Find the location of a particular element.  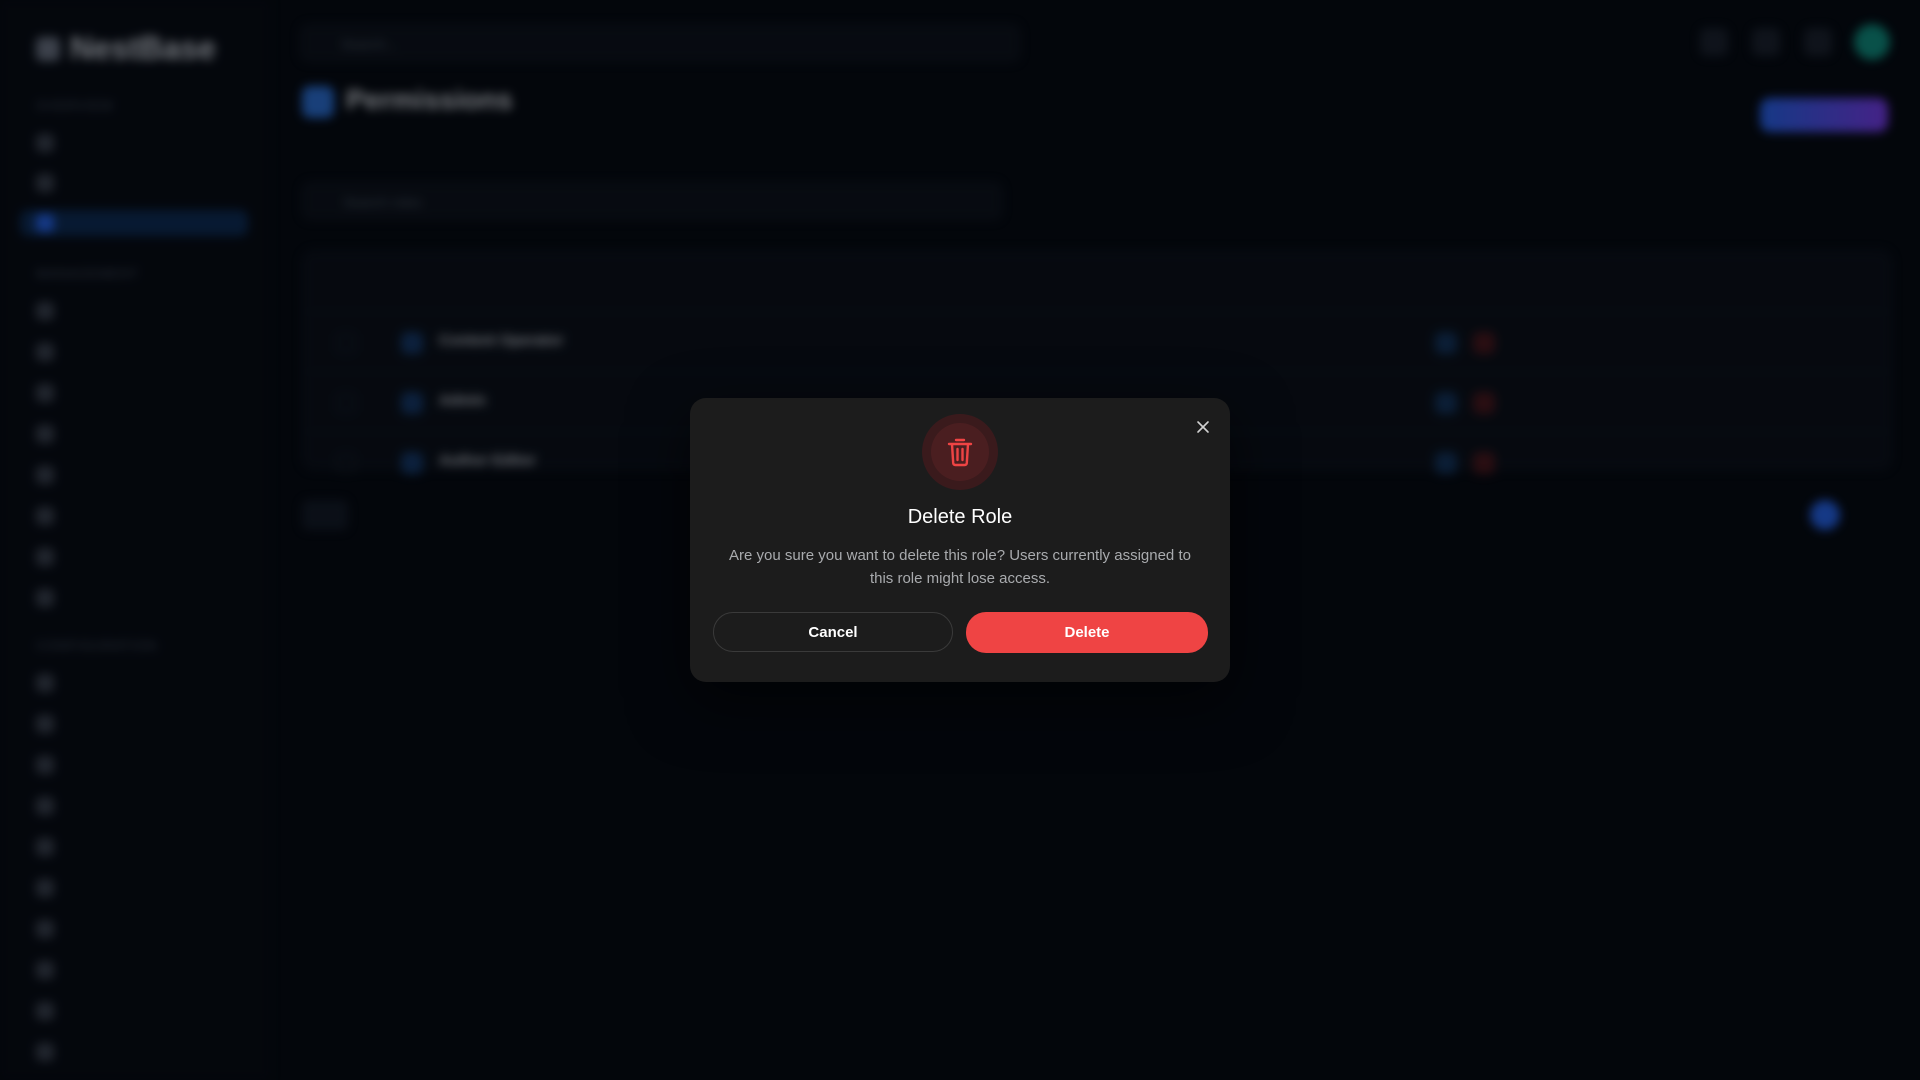

logo-icon is located at coordinates (48, 48).